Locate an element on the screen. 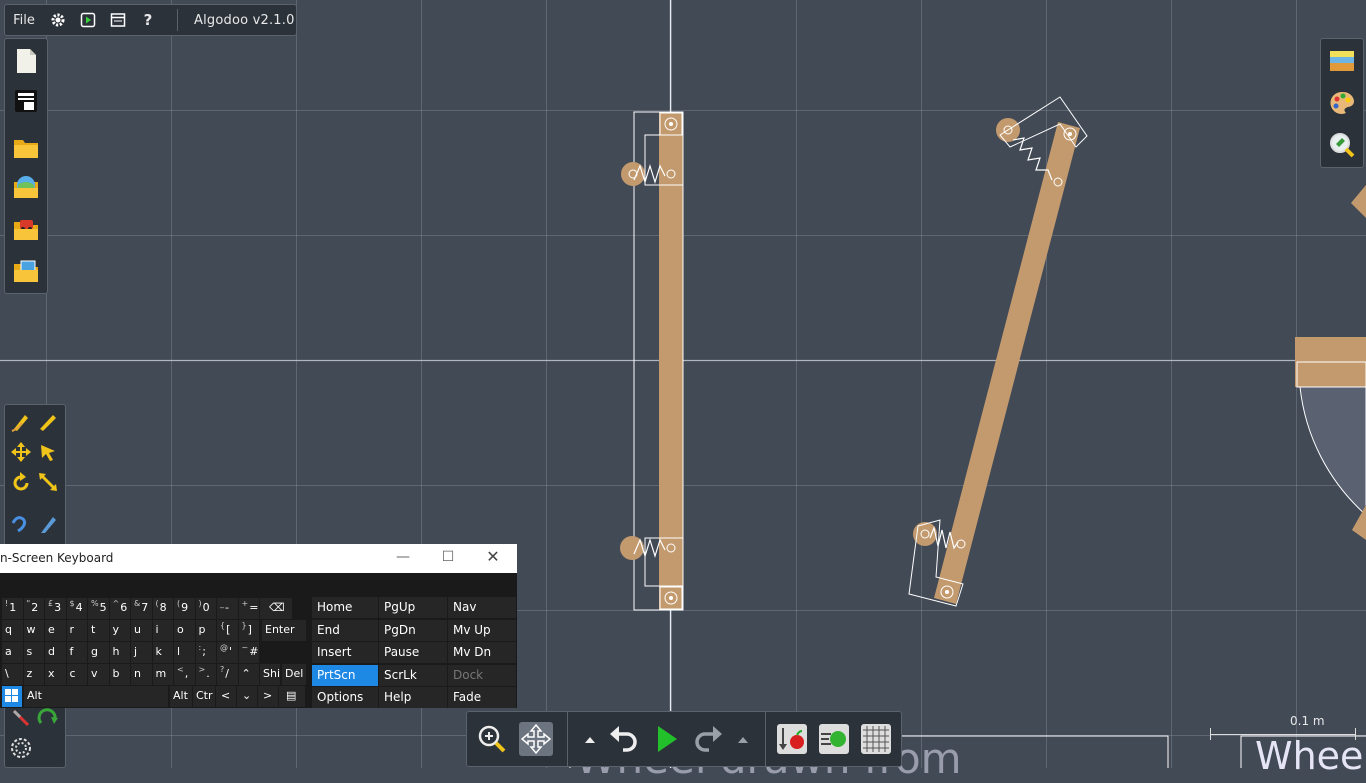 This screenshot has height=783, width=1366. key-backslash: \ is located at coordinates (12, 674).